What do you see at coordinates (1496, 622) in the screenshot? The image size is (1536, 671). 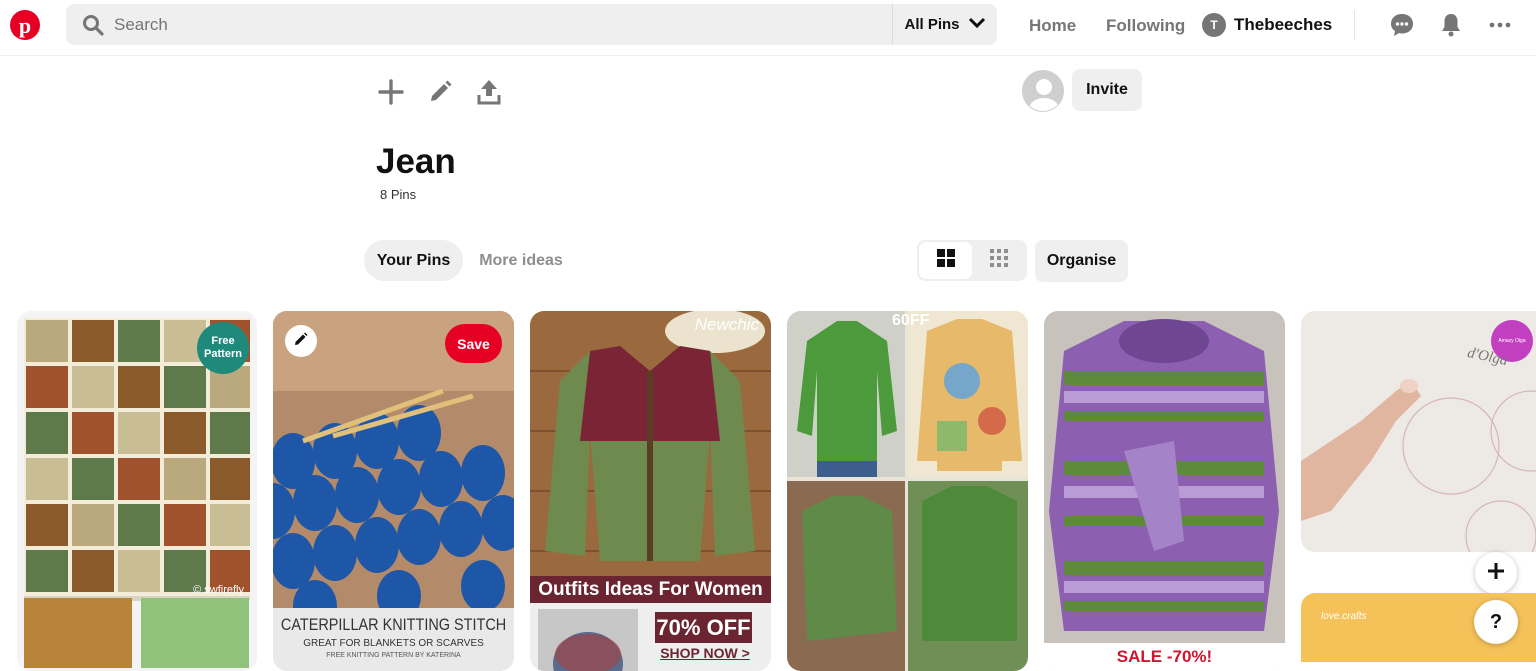 I see `help-button: ?` at bounding box center [1496, 622].